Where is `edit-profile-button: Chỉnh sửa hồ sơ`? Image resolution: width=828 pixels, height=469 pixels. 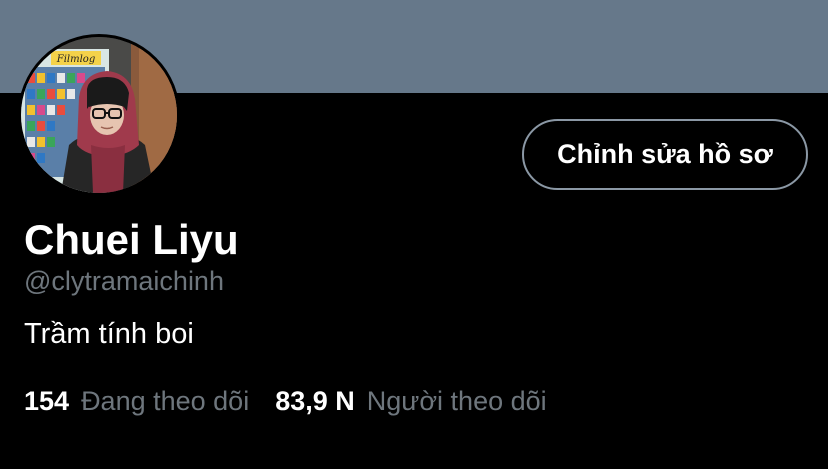
edit-profile-button: Chỉnh sửa hồ sơ is located at coordinates (665, 154).